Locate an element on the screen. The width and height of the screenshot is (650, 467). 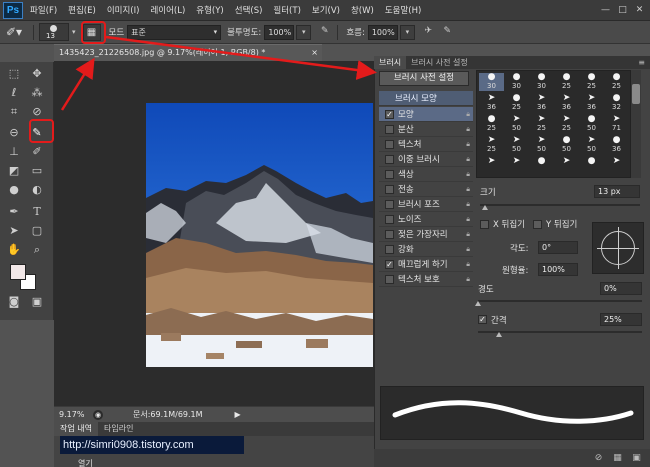
brush-tip-item: ● is located at coordinates (591, 166).